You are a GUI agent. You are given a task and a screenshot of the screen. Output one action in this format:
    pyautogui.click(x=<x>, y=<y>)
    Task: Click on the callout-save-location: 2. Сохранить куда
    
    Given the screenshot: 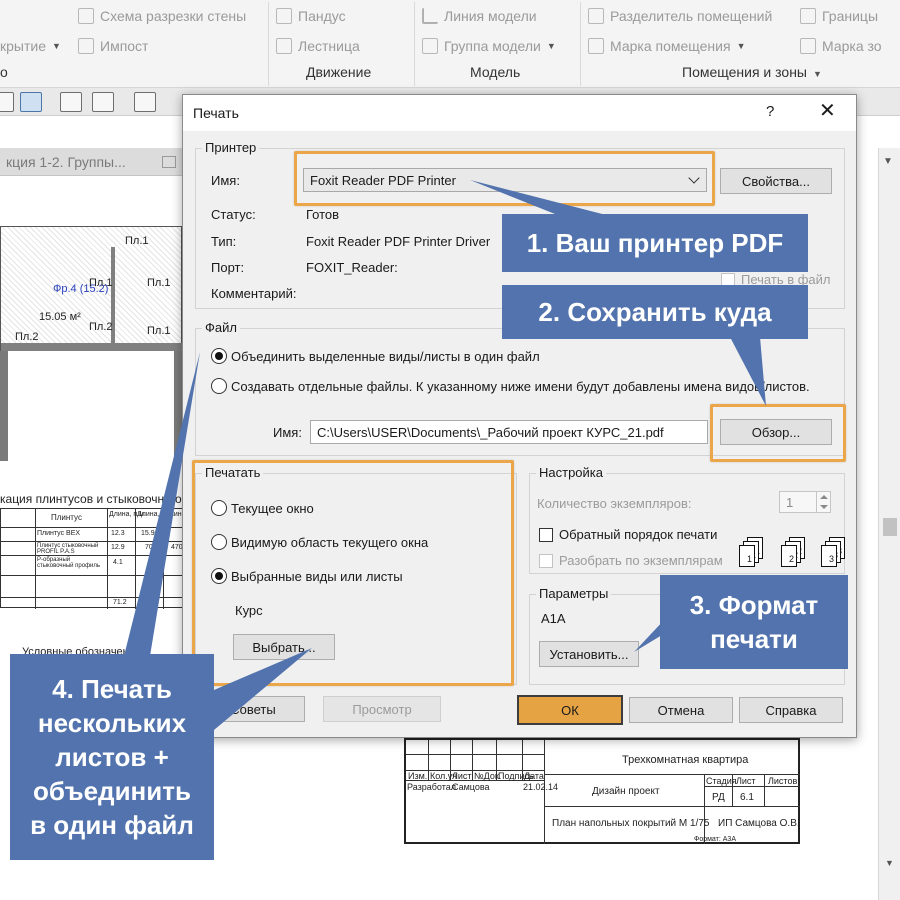 What is the action you would take?
    pyautogui.click(x=655, y=312)
    